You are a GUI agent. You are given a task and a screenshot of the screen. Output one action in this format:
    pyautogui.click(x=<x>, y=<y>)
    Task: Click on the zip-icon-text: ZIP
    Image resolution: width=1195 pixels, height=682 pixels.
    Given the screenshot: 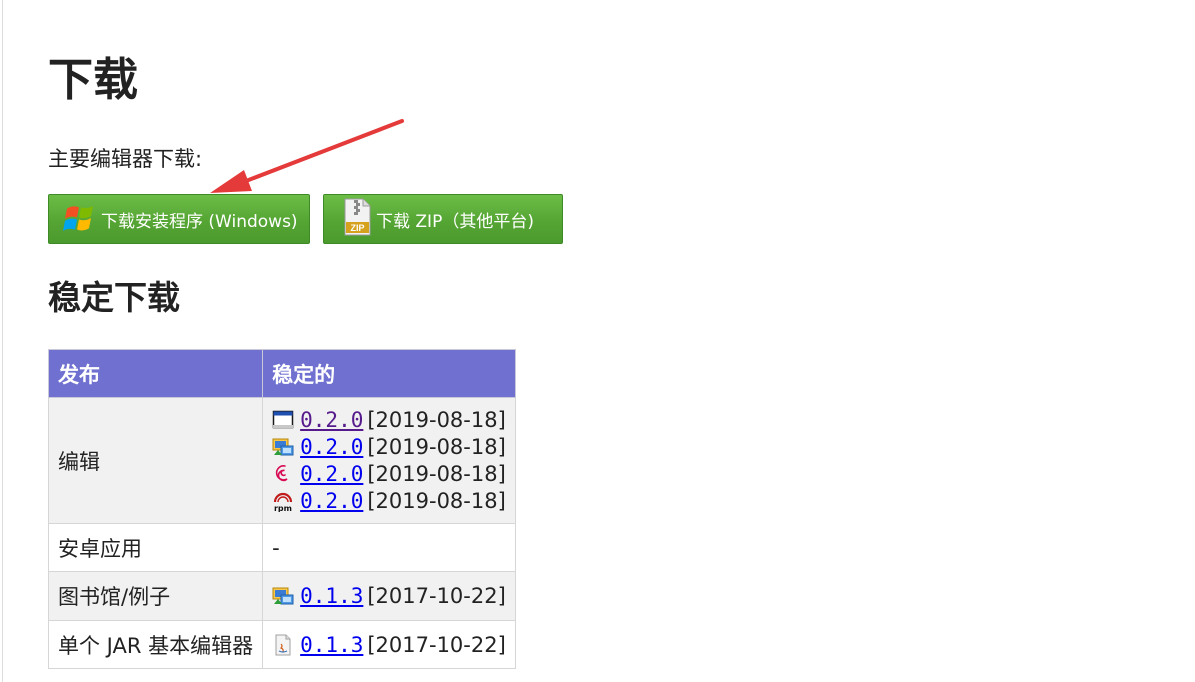 What is the action you would take?
    pyautogui.click(x=357, y=228)
    